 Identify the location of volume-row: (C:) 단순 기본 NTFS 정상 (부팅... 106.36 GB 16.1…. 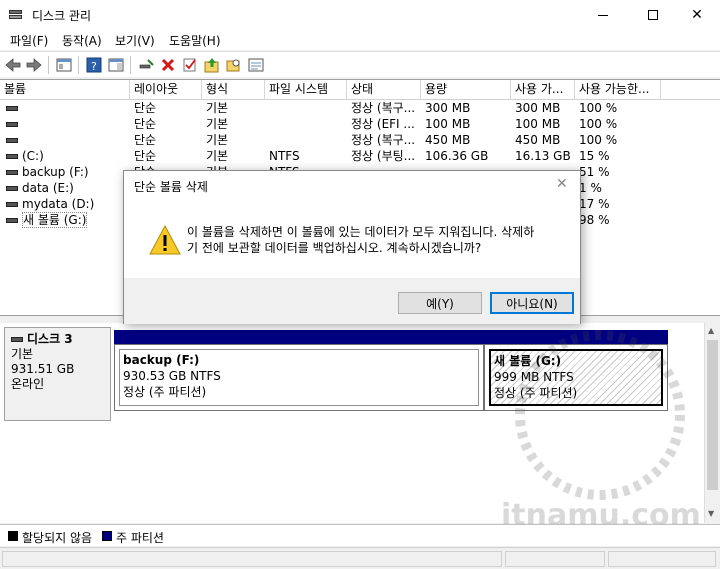
(360, 156).